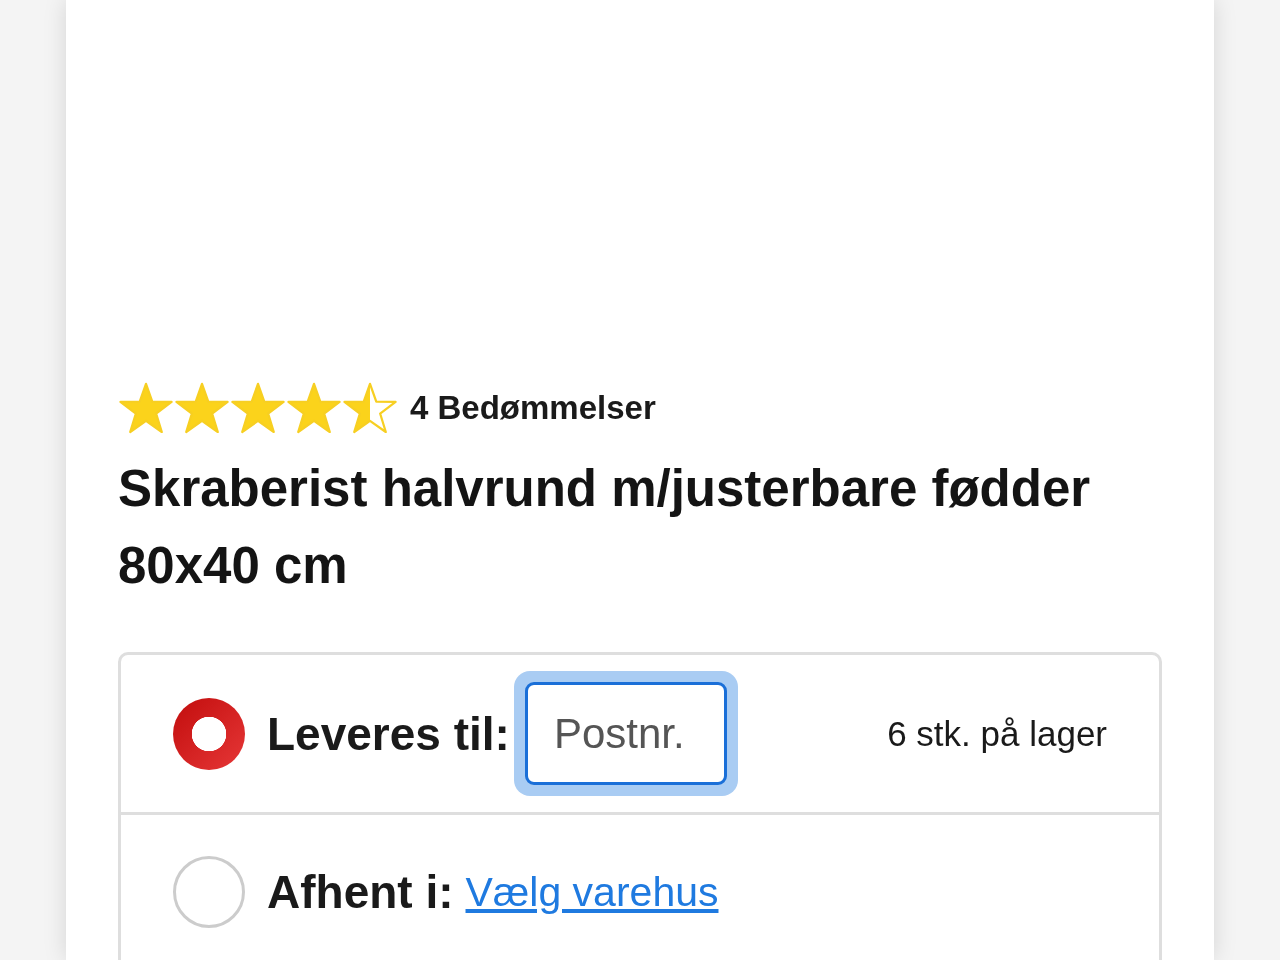 The image size is (1280, 960). Describe the element at coordinates (533, 408) in the screenshot. I see `rating-count: 4 Bedømmelser` at that location.